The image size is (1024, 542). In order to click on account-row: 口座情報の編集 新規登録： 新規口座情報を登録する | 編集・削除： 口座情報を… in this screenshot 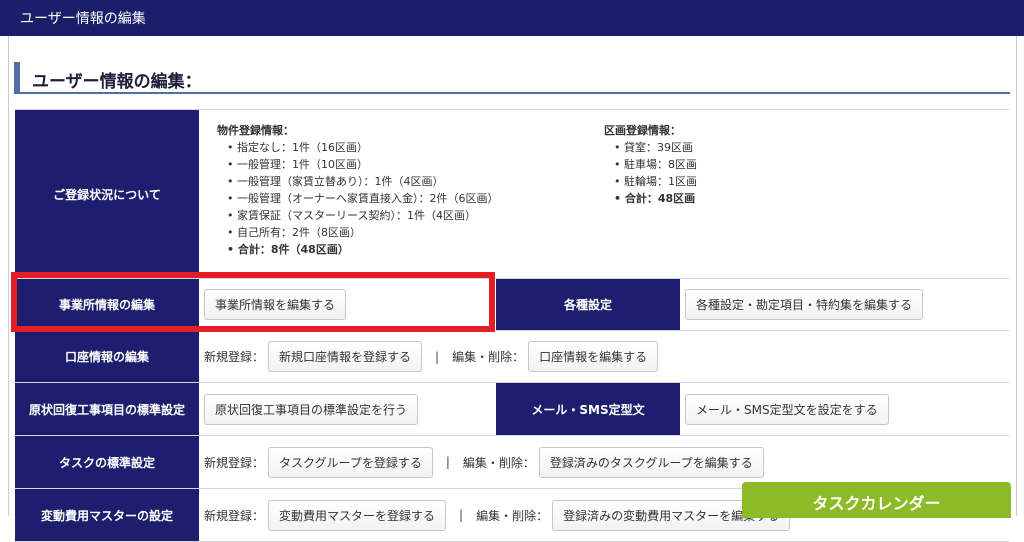, I will do `click(512, 357)`.